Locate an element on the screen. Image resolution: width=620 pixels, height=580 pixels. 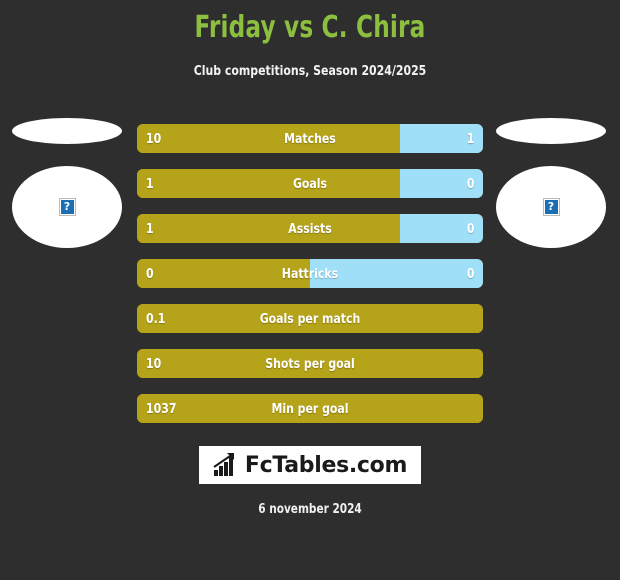
player-right-block: ? is located at coordinates (551, 183).